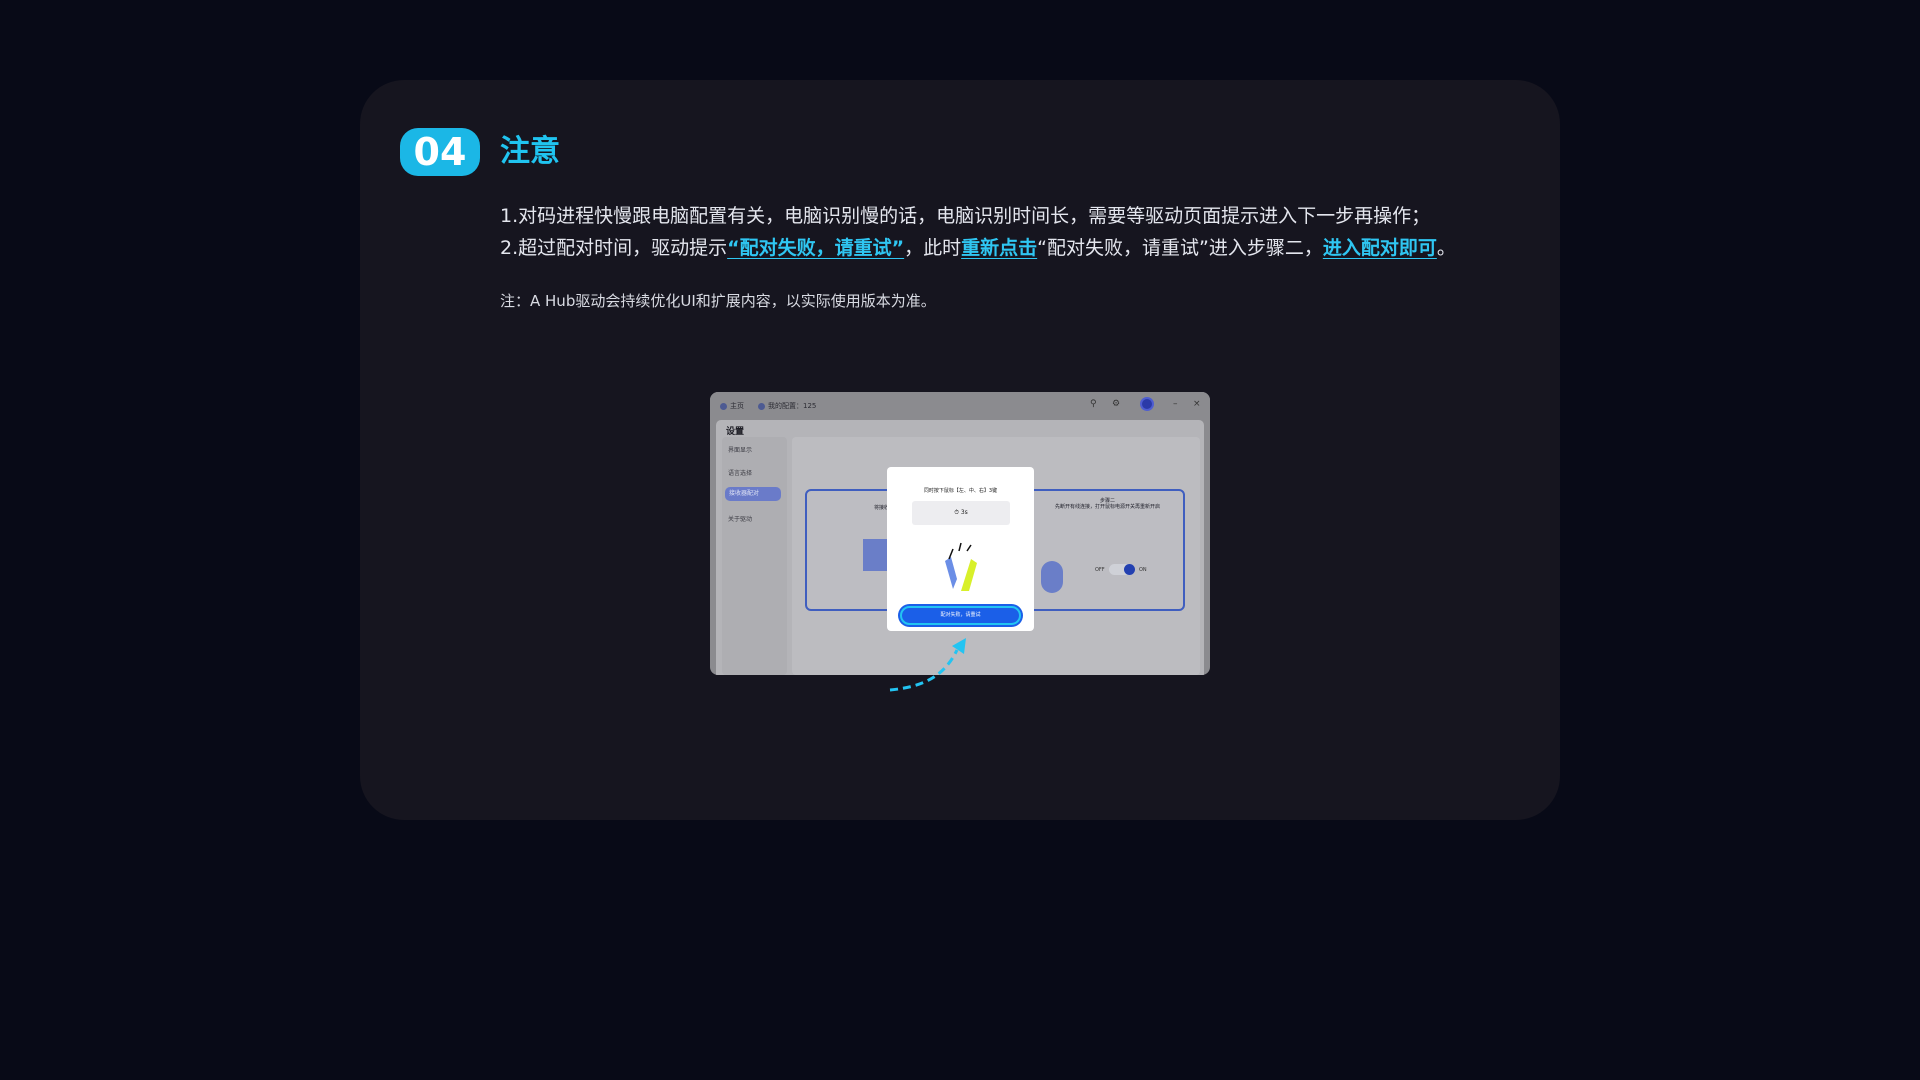 The width and height of the screenshot is (1920, 1080). What do you see at coordinates (740, 518) in the screenshot?
I see `sidebar-item-about: 关于驱动` at bounding box center [740, 518].